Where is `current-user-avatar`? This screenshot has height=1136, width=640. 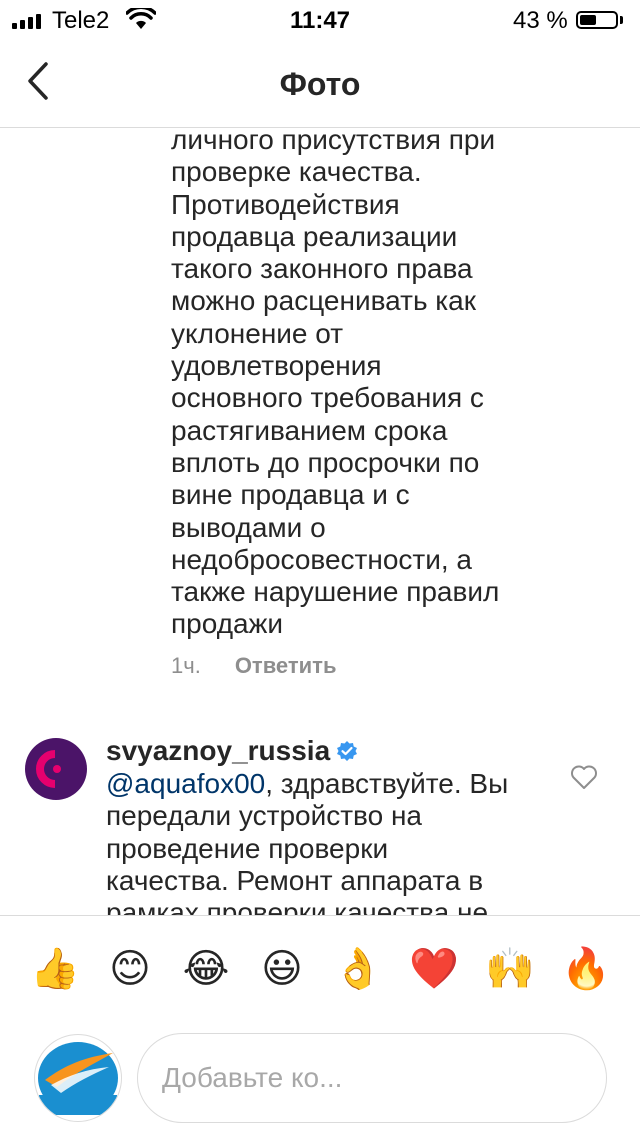 current-user-avatar is located at coordinates (78, 1078).